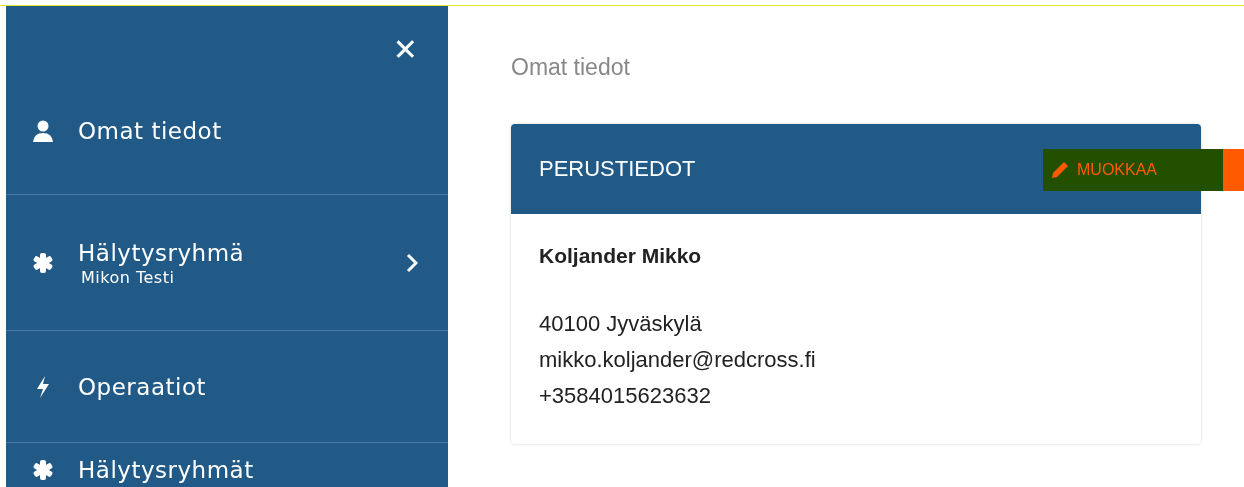 The width and height of the screenshot is (1244, 487). What do you see at coordinates (150, 131) in the screenshot?
I see `sidebar-item-label: Omat tiedot` at bounding box center [150, 131].